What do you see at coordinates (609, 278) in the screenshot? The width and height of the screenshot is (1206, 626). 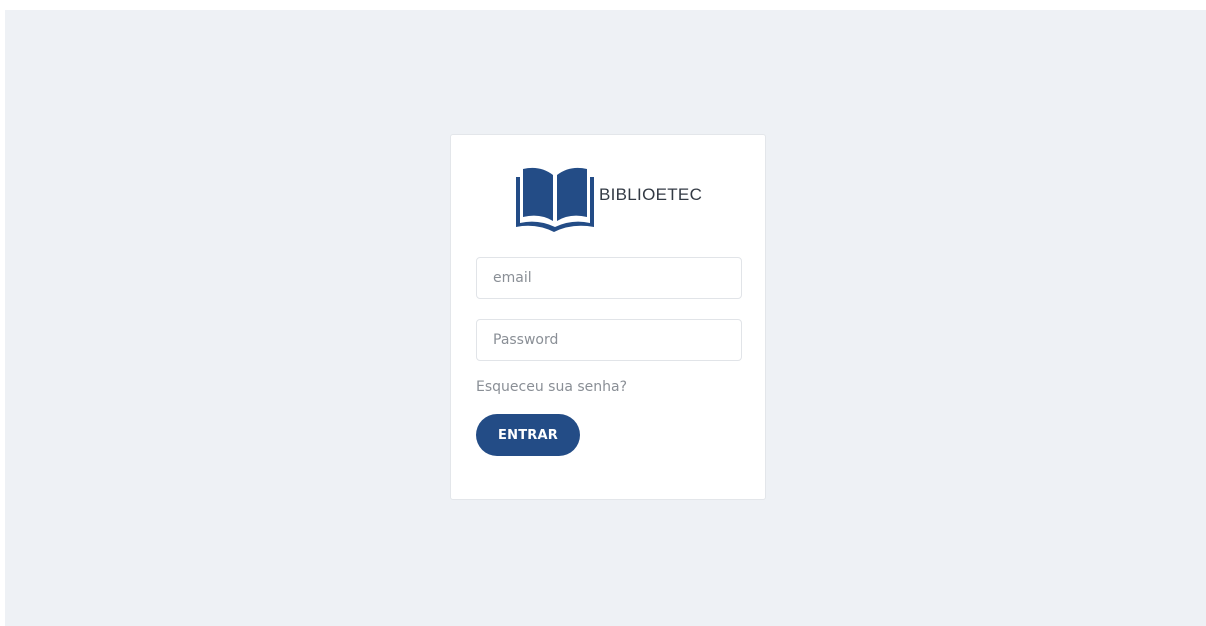 I see `email-field` at bounding box center [609, 278].